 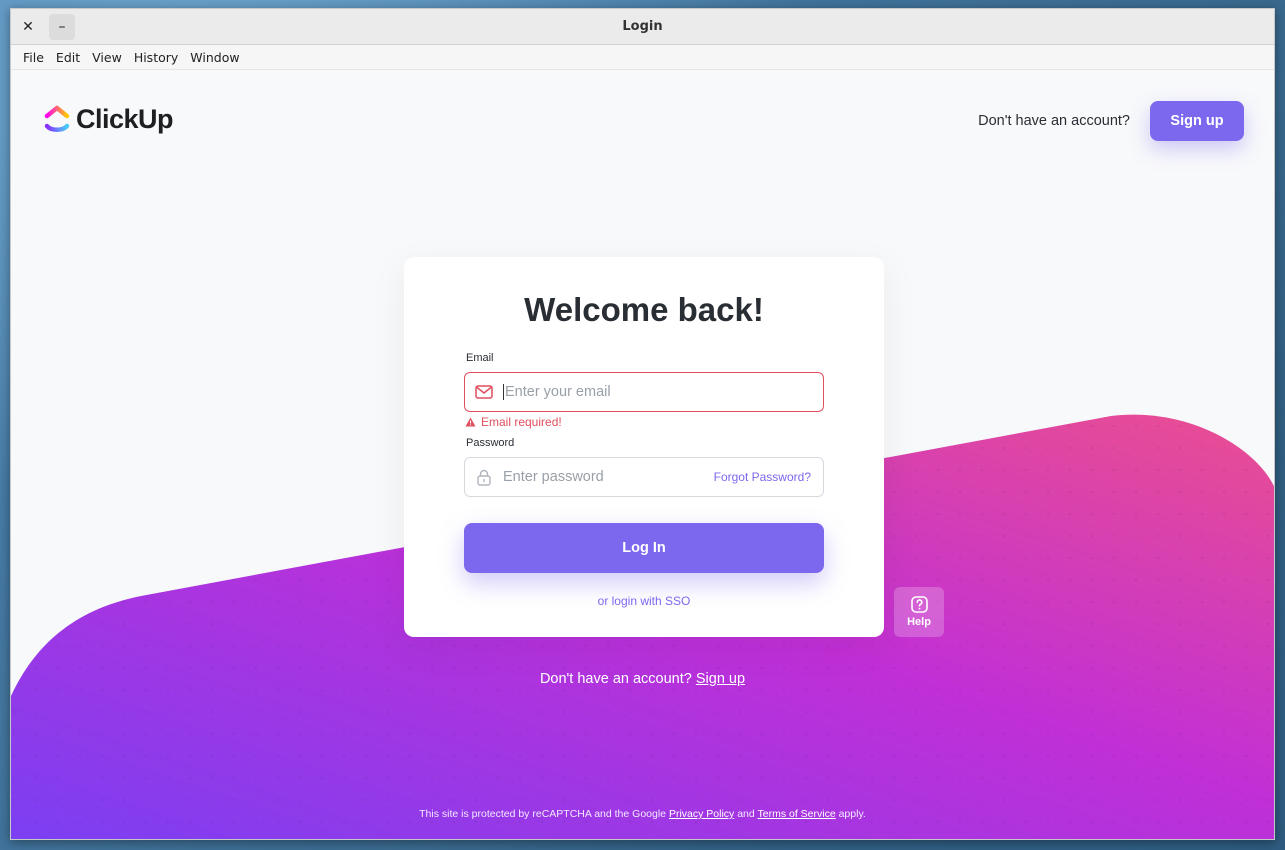 I want to click on legal-and: and, so click(x=746, y=814).